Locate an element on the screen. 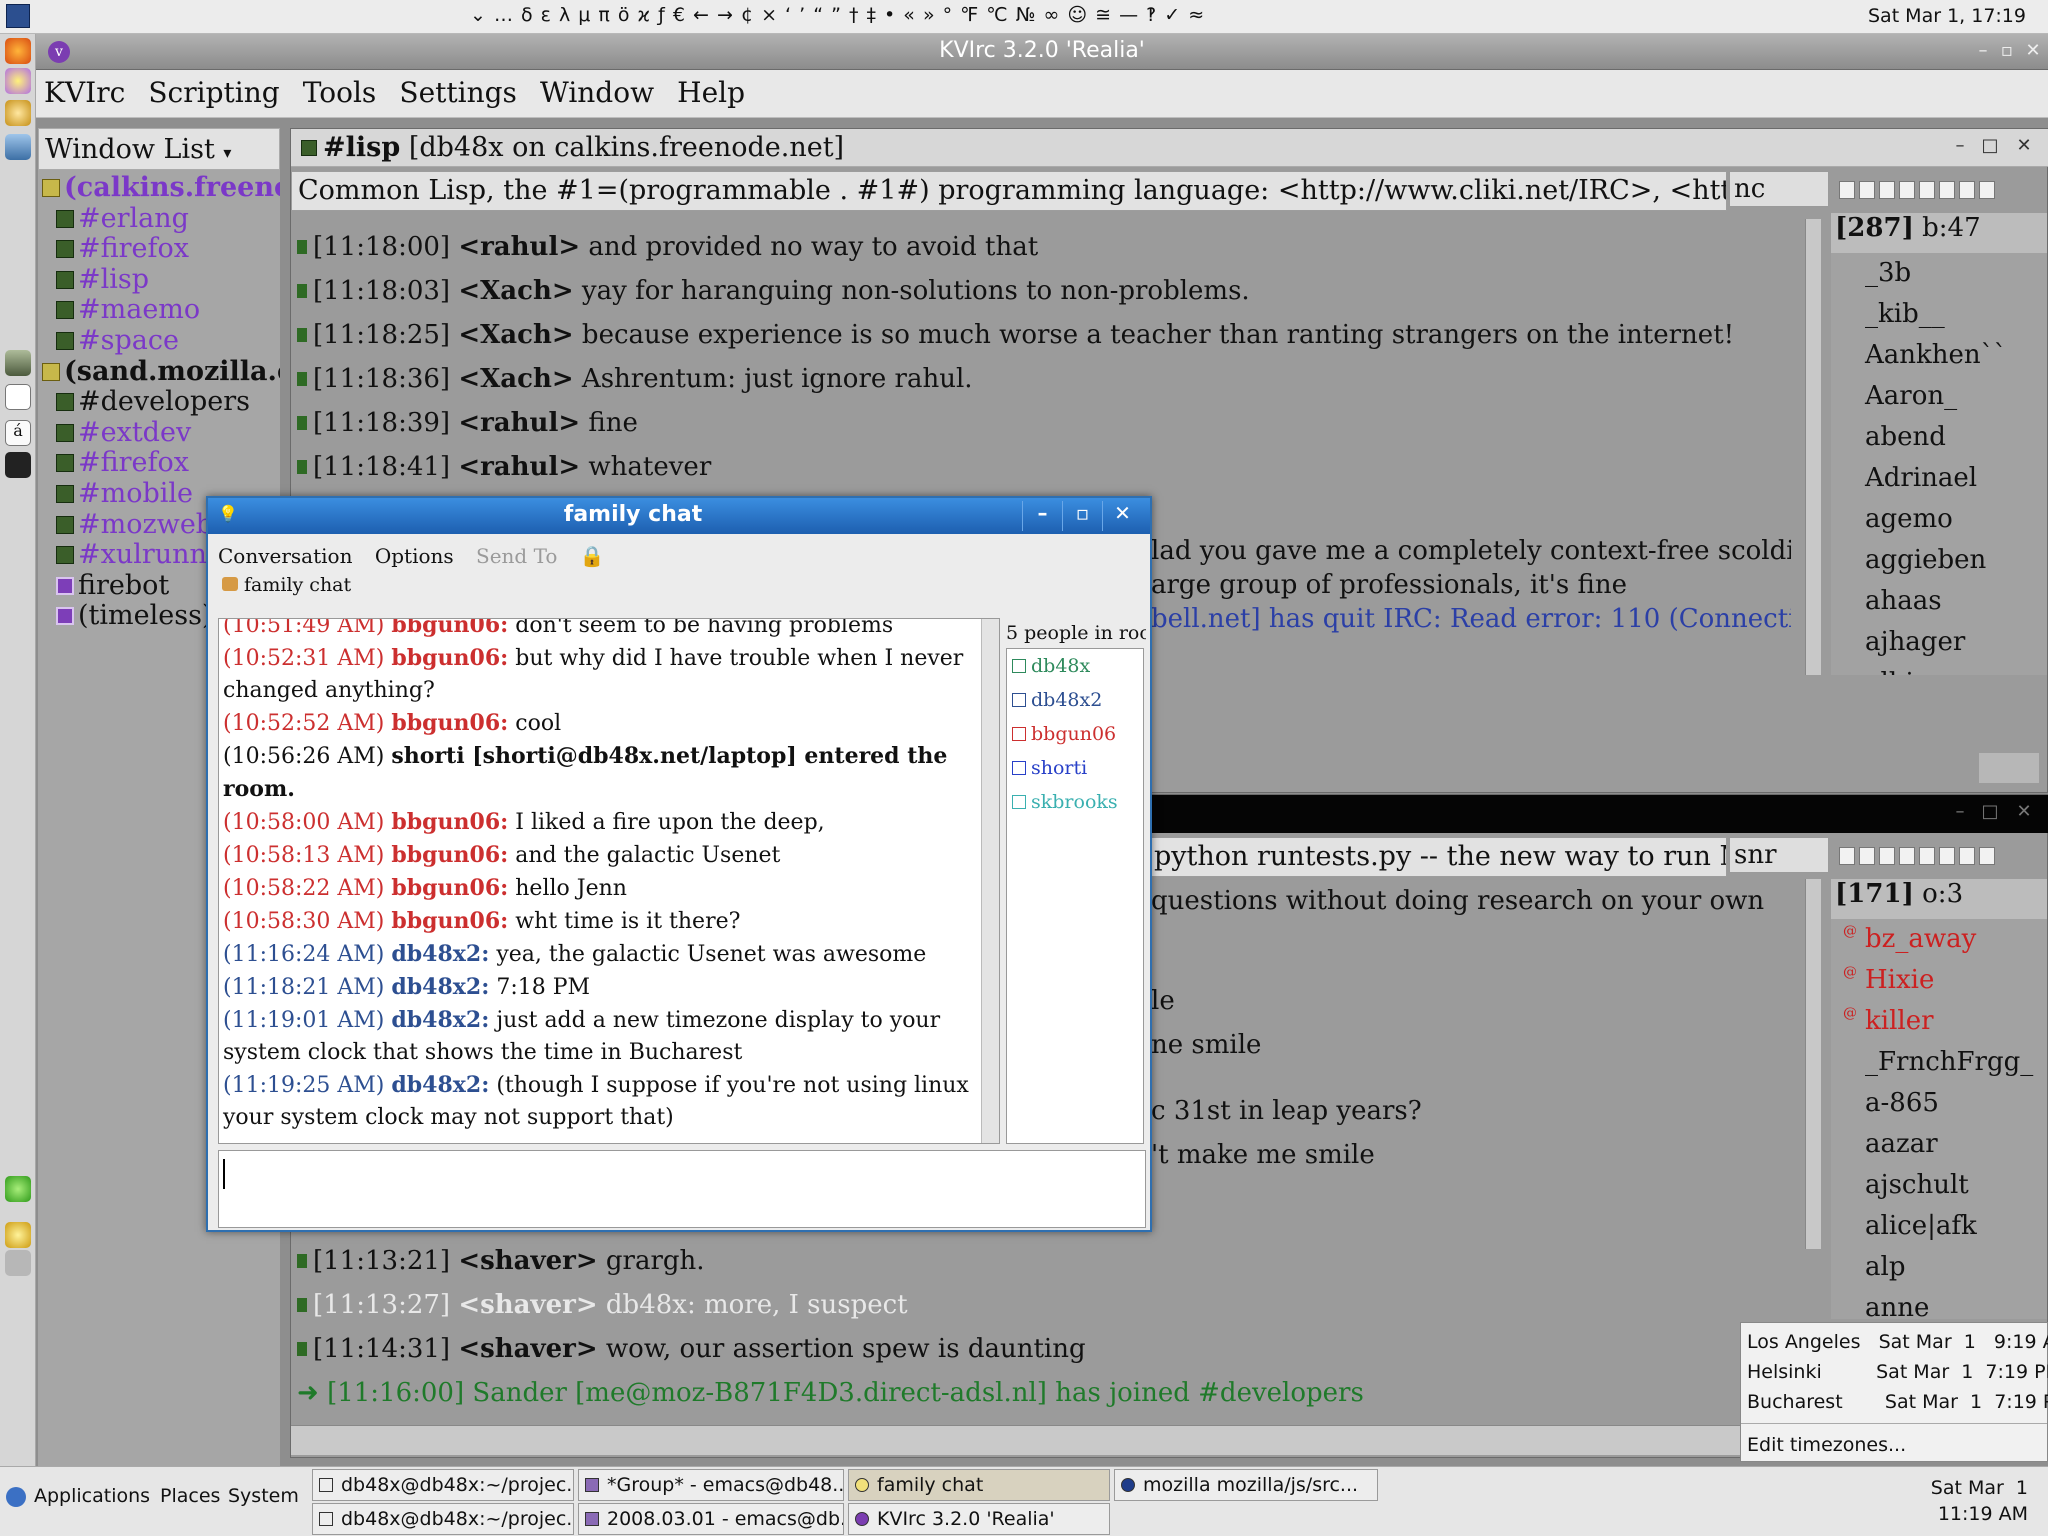  firefox-icon is located at coordinates (18, 51).